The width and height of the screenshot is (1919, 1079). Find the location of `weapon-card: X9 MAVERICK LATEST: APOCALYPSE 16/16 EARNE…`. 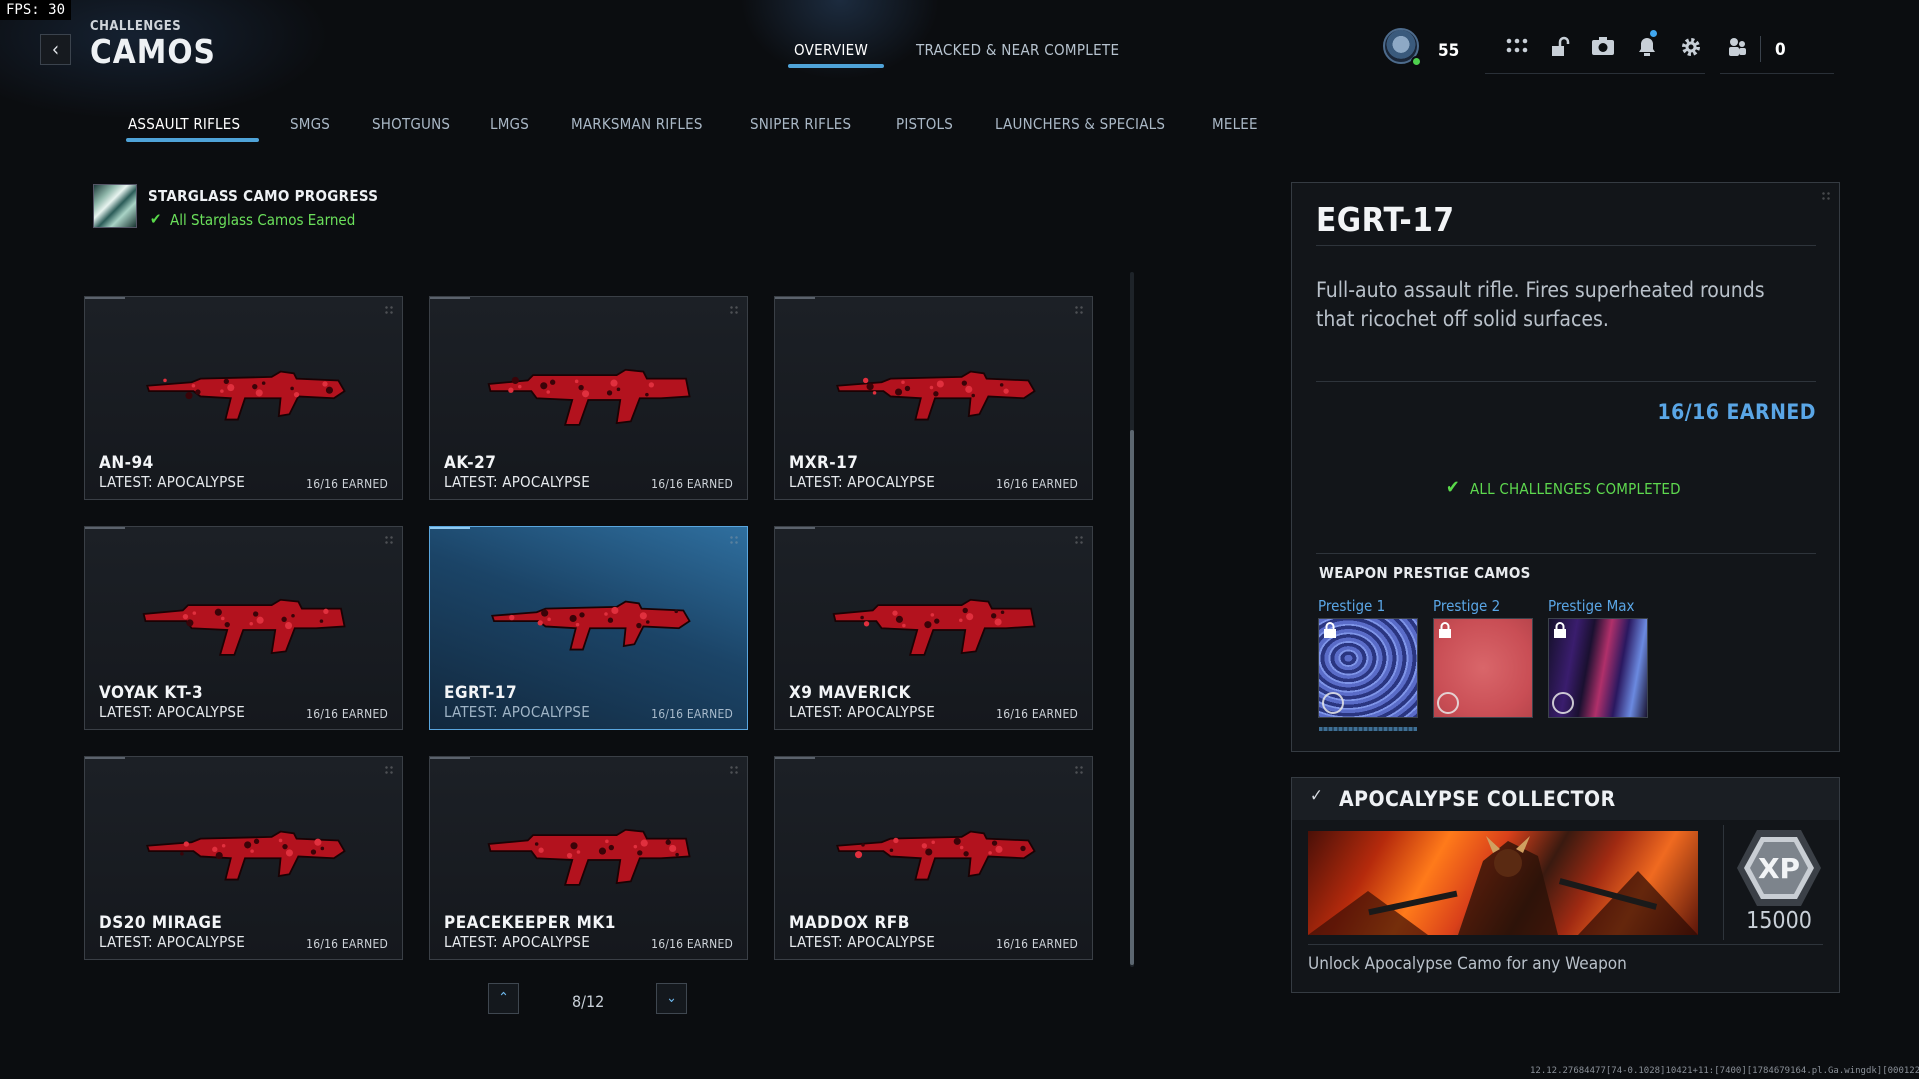

weapon-card: X9 MAVERICK LATEST: APOCALYPSE 16/16 EARNE… is located at coordinates (933, 628).